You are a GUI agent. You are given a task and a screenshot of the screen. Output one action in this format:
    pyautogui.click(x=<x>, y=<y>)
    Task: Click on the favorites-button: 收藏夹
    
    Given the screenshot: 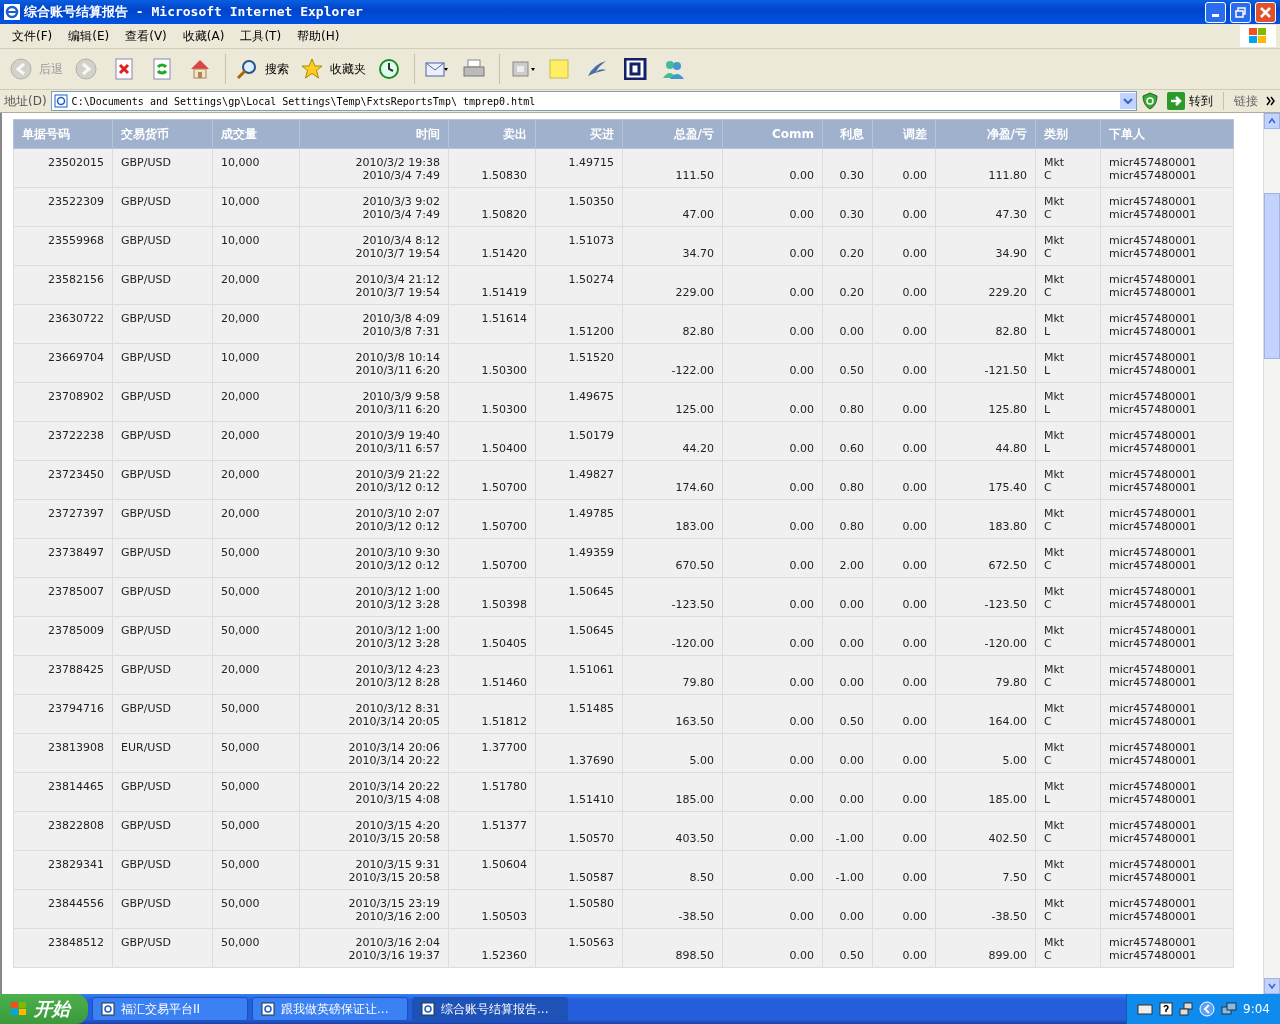 What is the action you would take?
    pyautogui.click(x=333, y=69)
    